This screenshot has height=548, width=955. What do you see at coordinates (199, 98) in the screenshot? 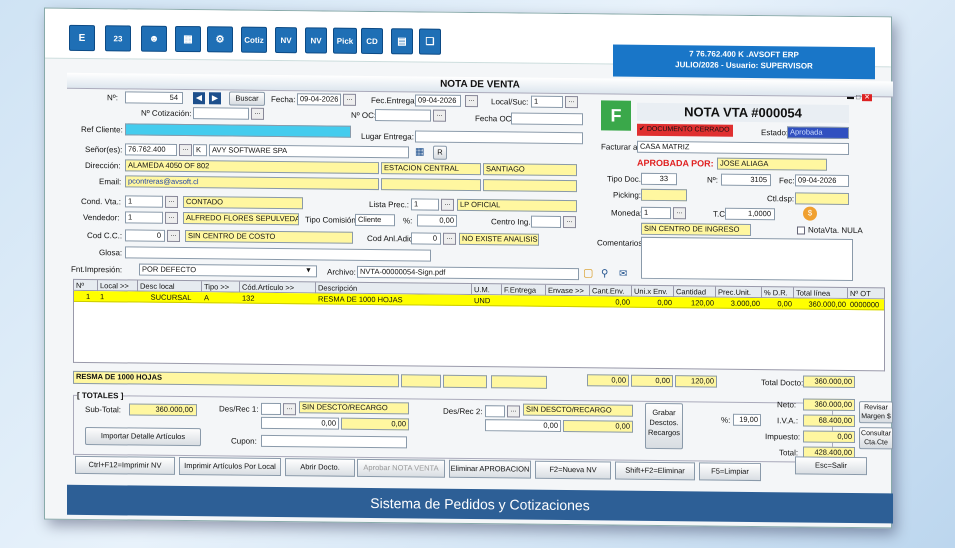
I see `prev-icon: ◀` at bounding box center [199, 98].